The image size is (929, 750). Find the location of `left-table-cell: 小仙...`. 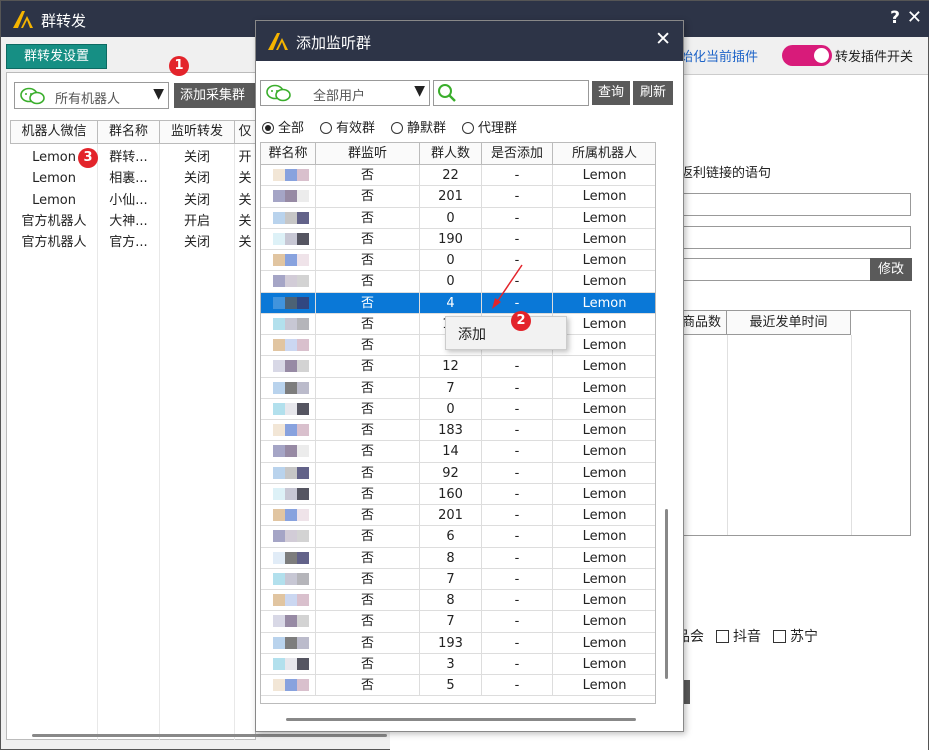

left-table-cell: 小仙... is located at coordinates (128, 200).